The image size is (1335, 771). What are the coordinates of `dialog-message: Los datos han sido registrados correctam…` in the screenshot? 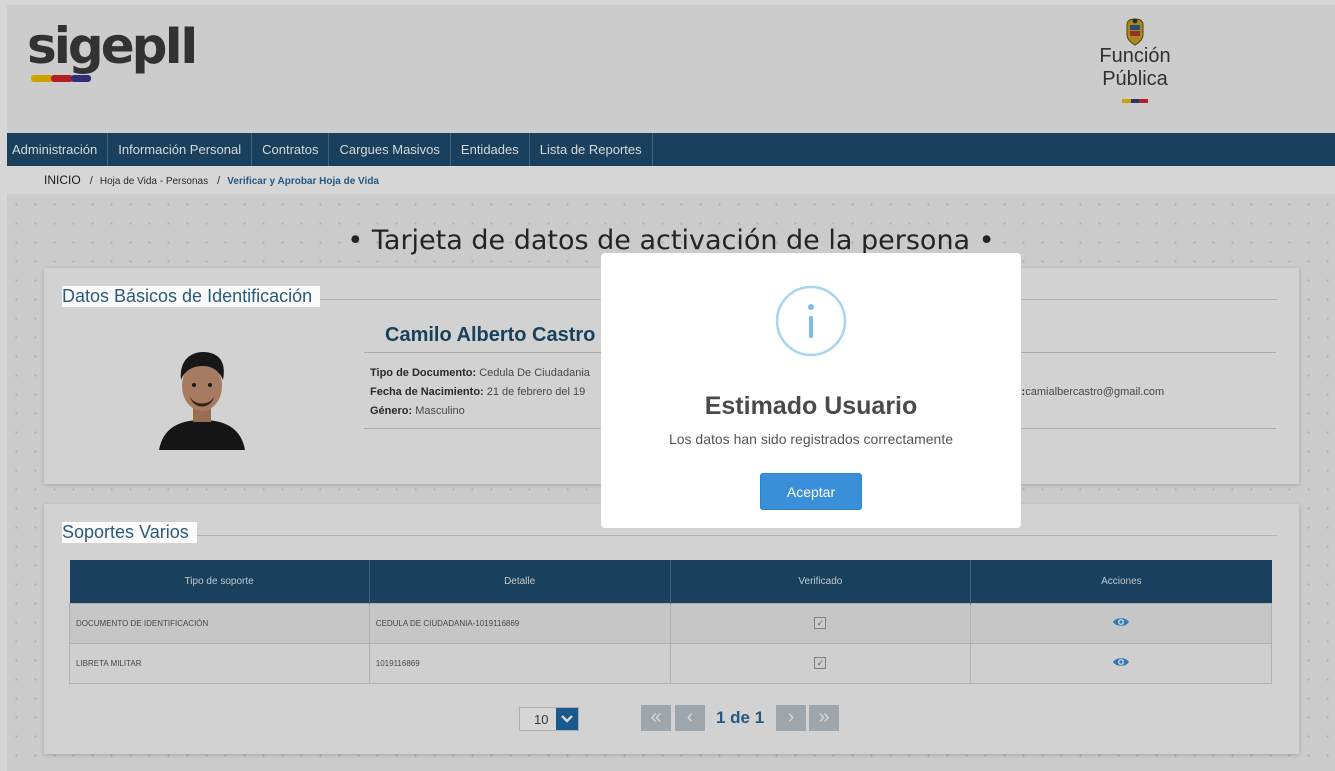 It's located at (811, 439).